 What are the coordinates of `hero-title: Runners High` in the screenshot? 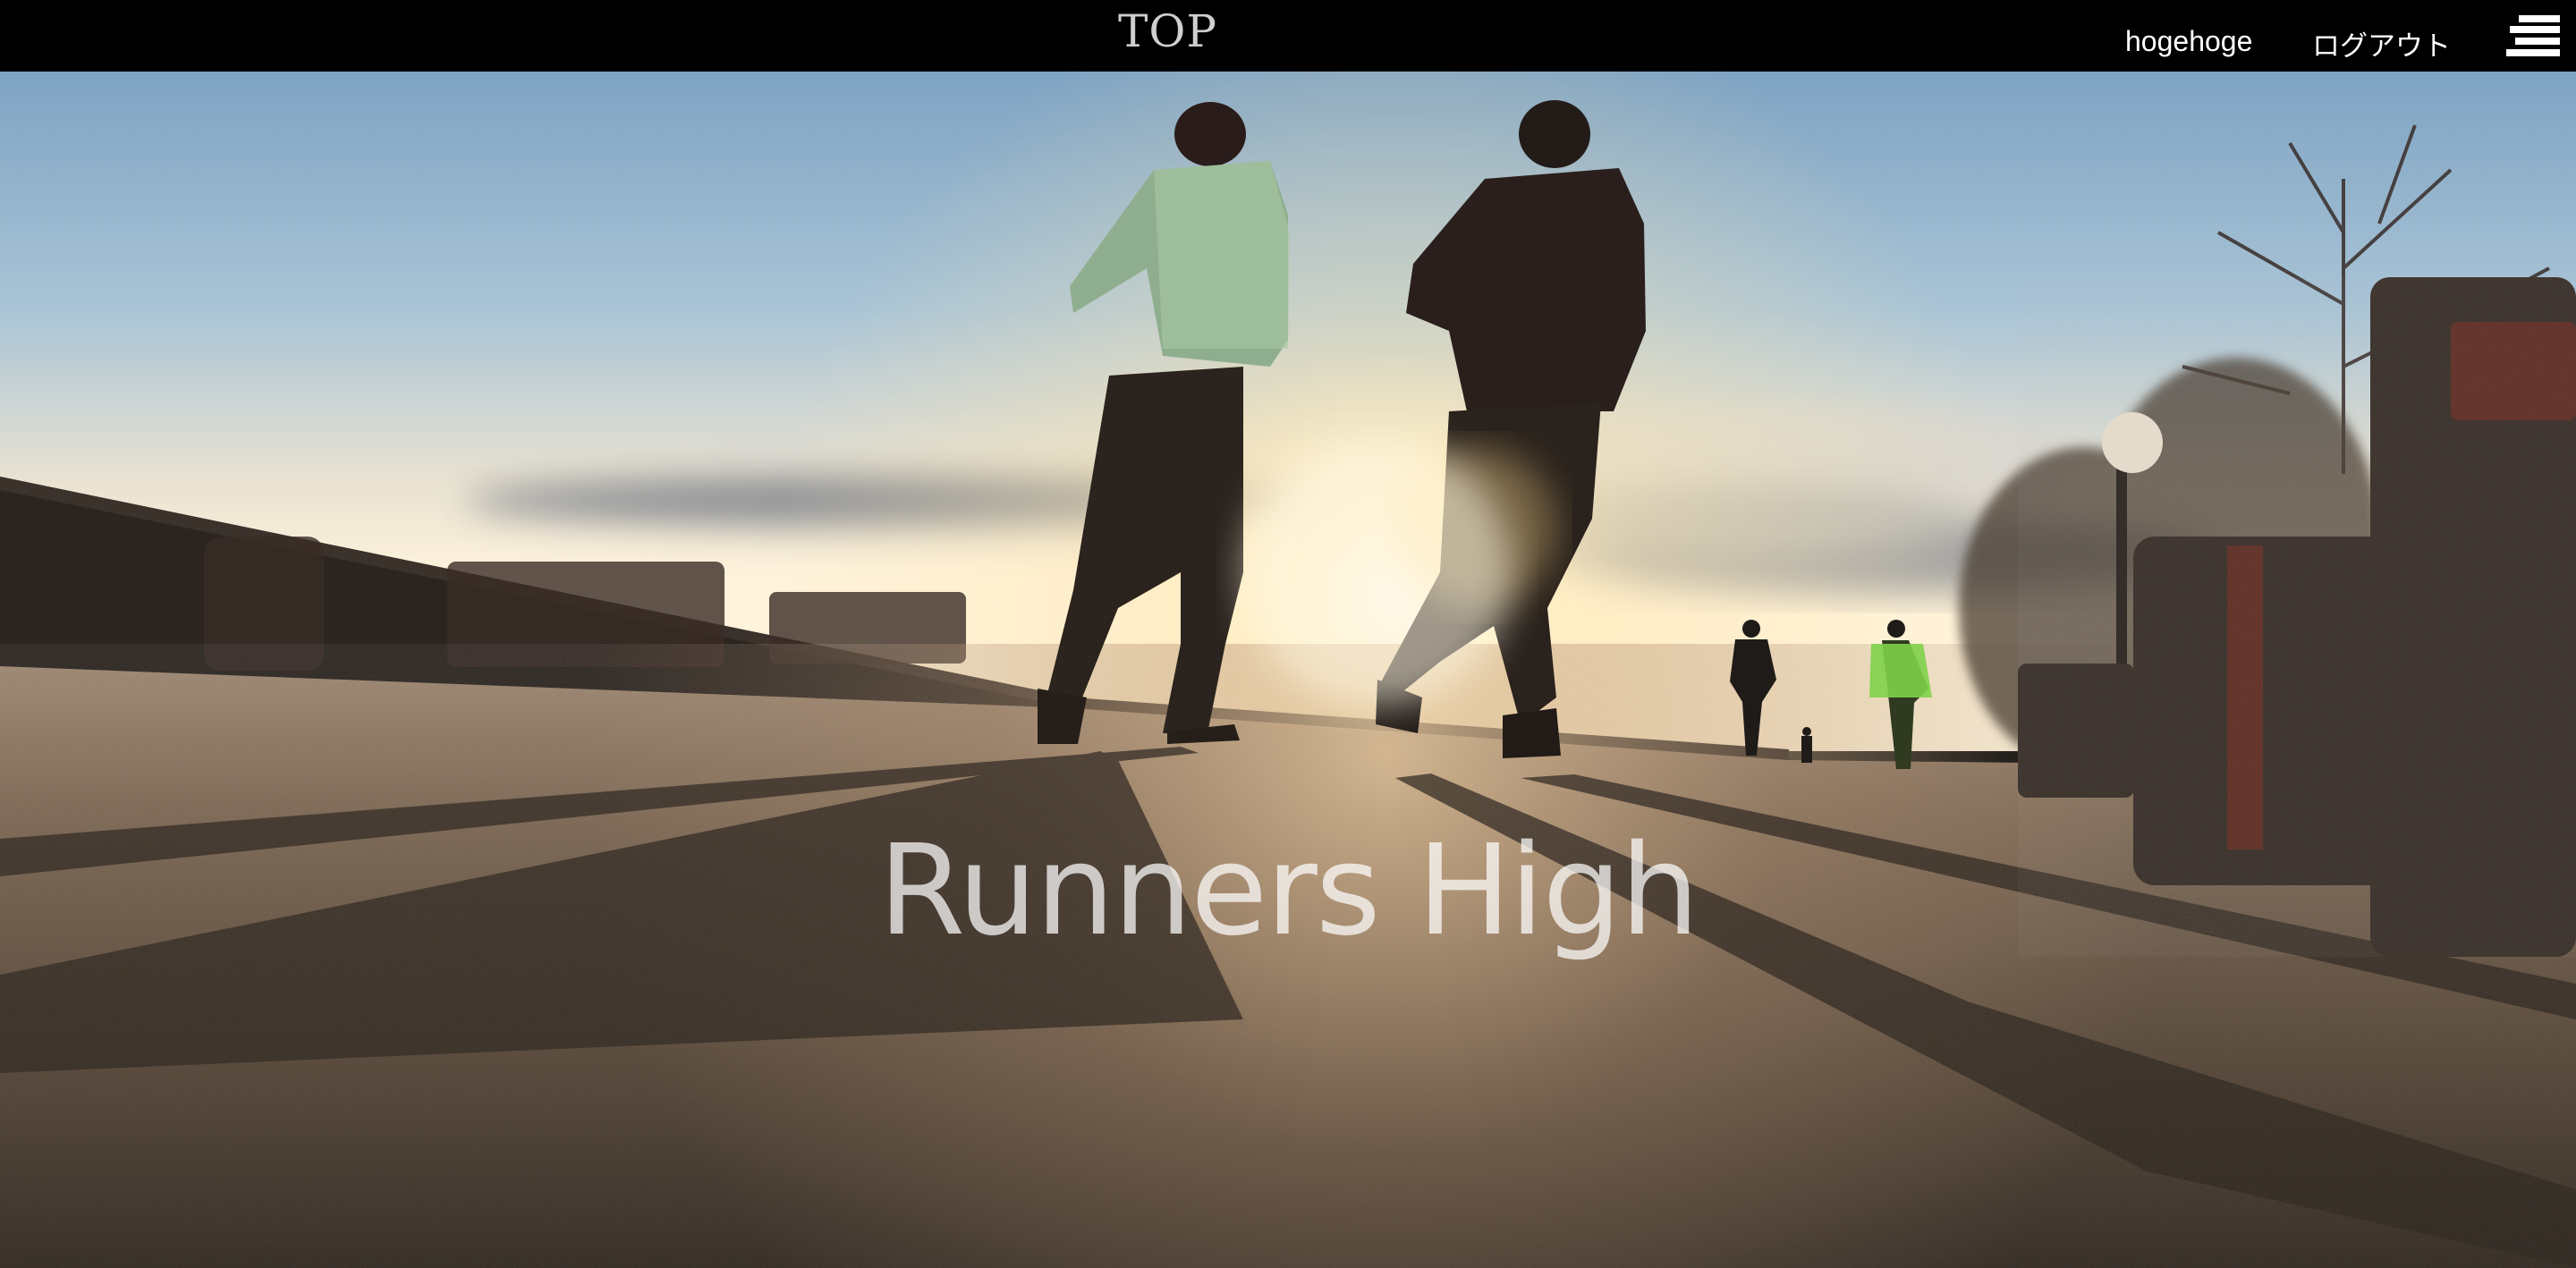 It's located at (1288, 891).